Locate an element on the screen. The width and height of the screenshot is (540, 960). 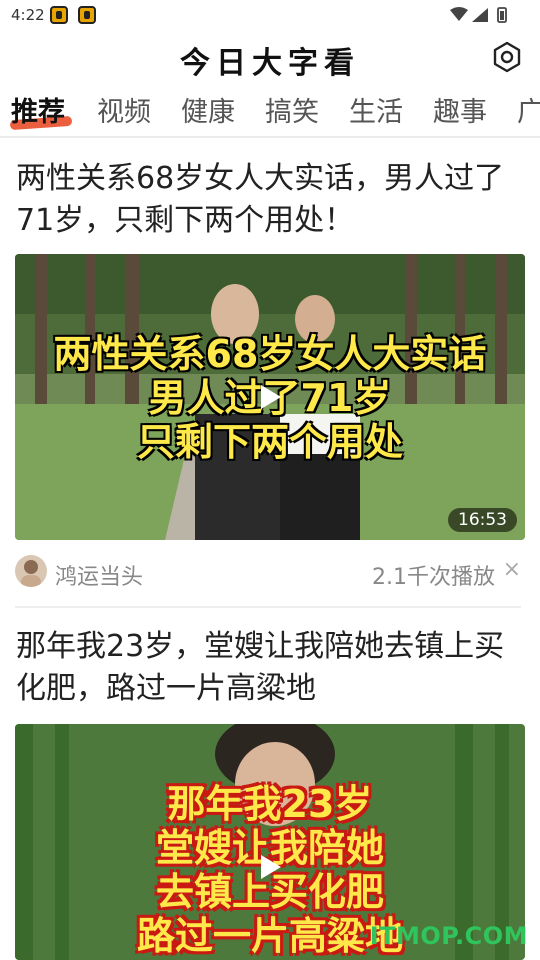
status-bar: 4:22 is located at coordinates (270, 16).